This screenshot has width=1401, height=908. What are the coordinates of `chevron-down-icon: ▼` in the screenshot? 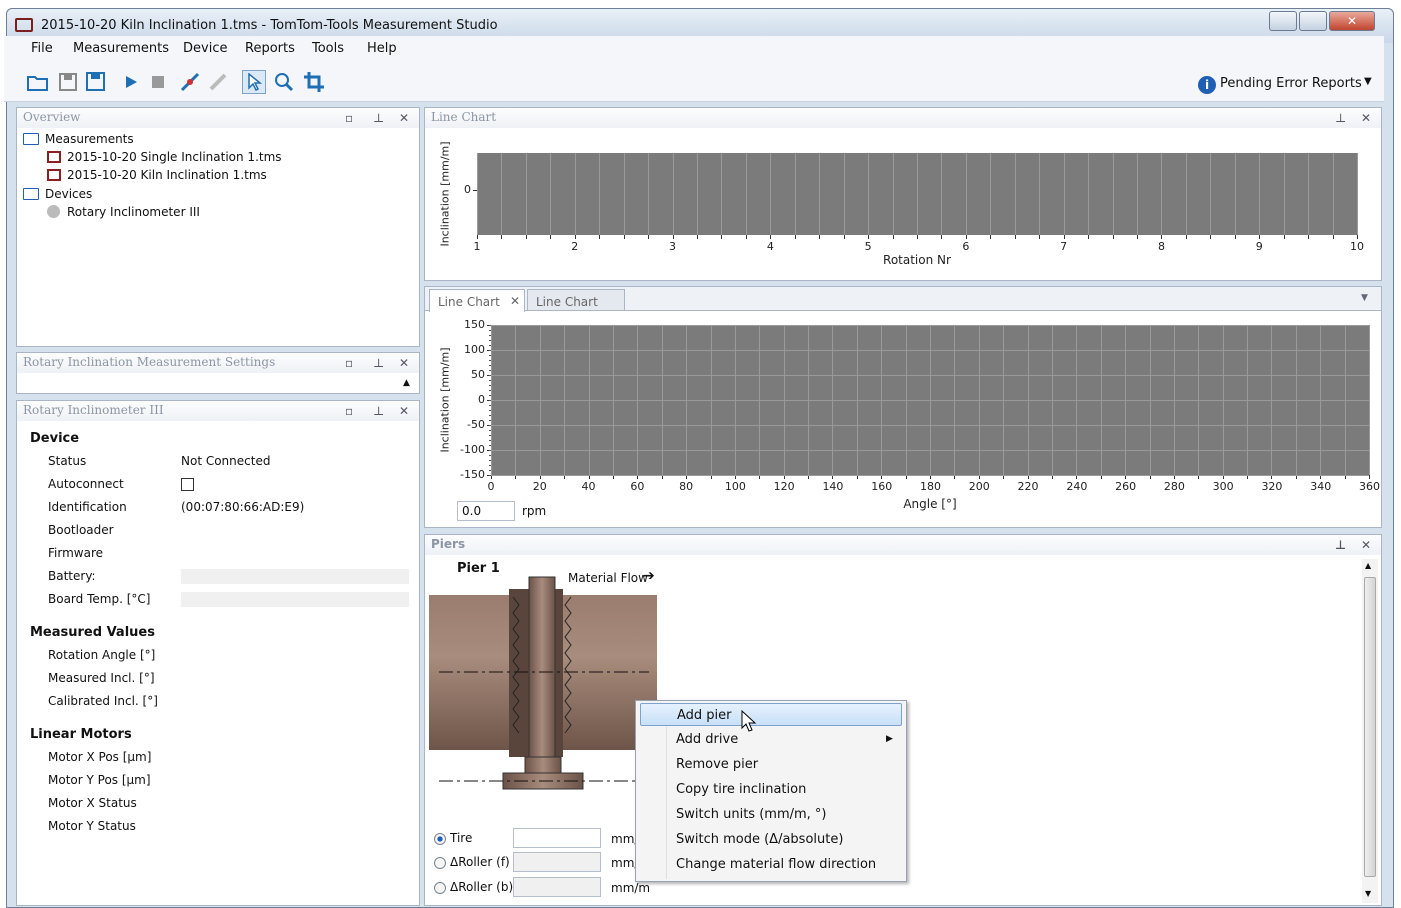 It's located at (1368, 81).